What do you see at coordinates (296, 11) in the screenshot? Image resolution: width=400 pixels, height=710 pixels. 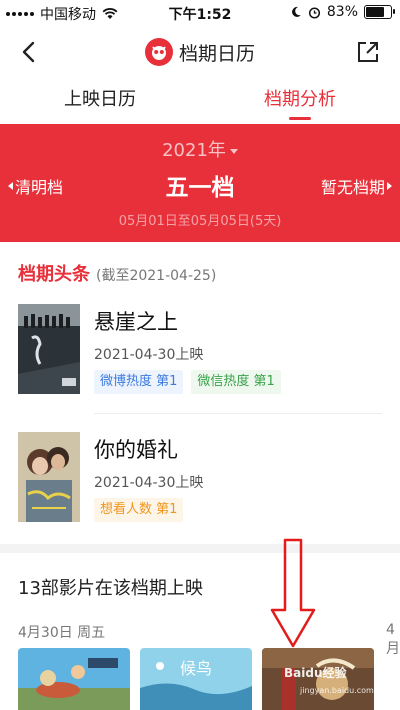 I see `moon-icon` at bounding box center [296, 11].